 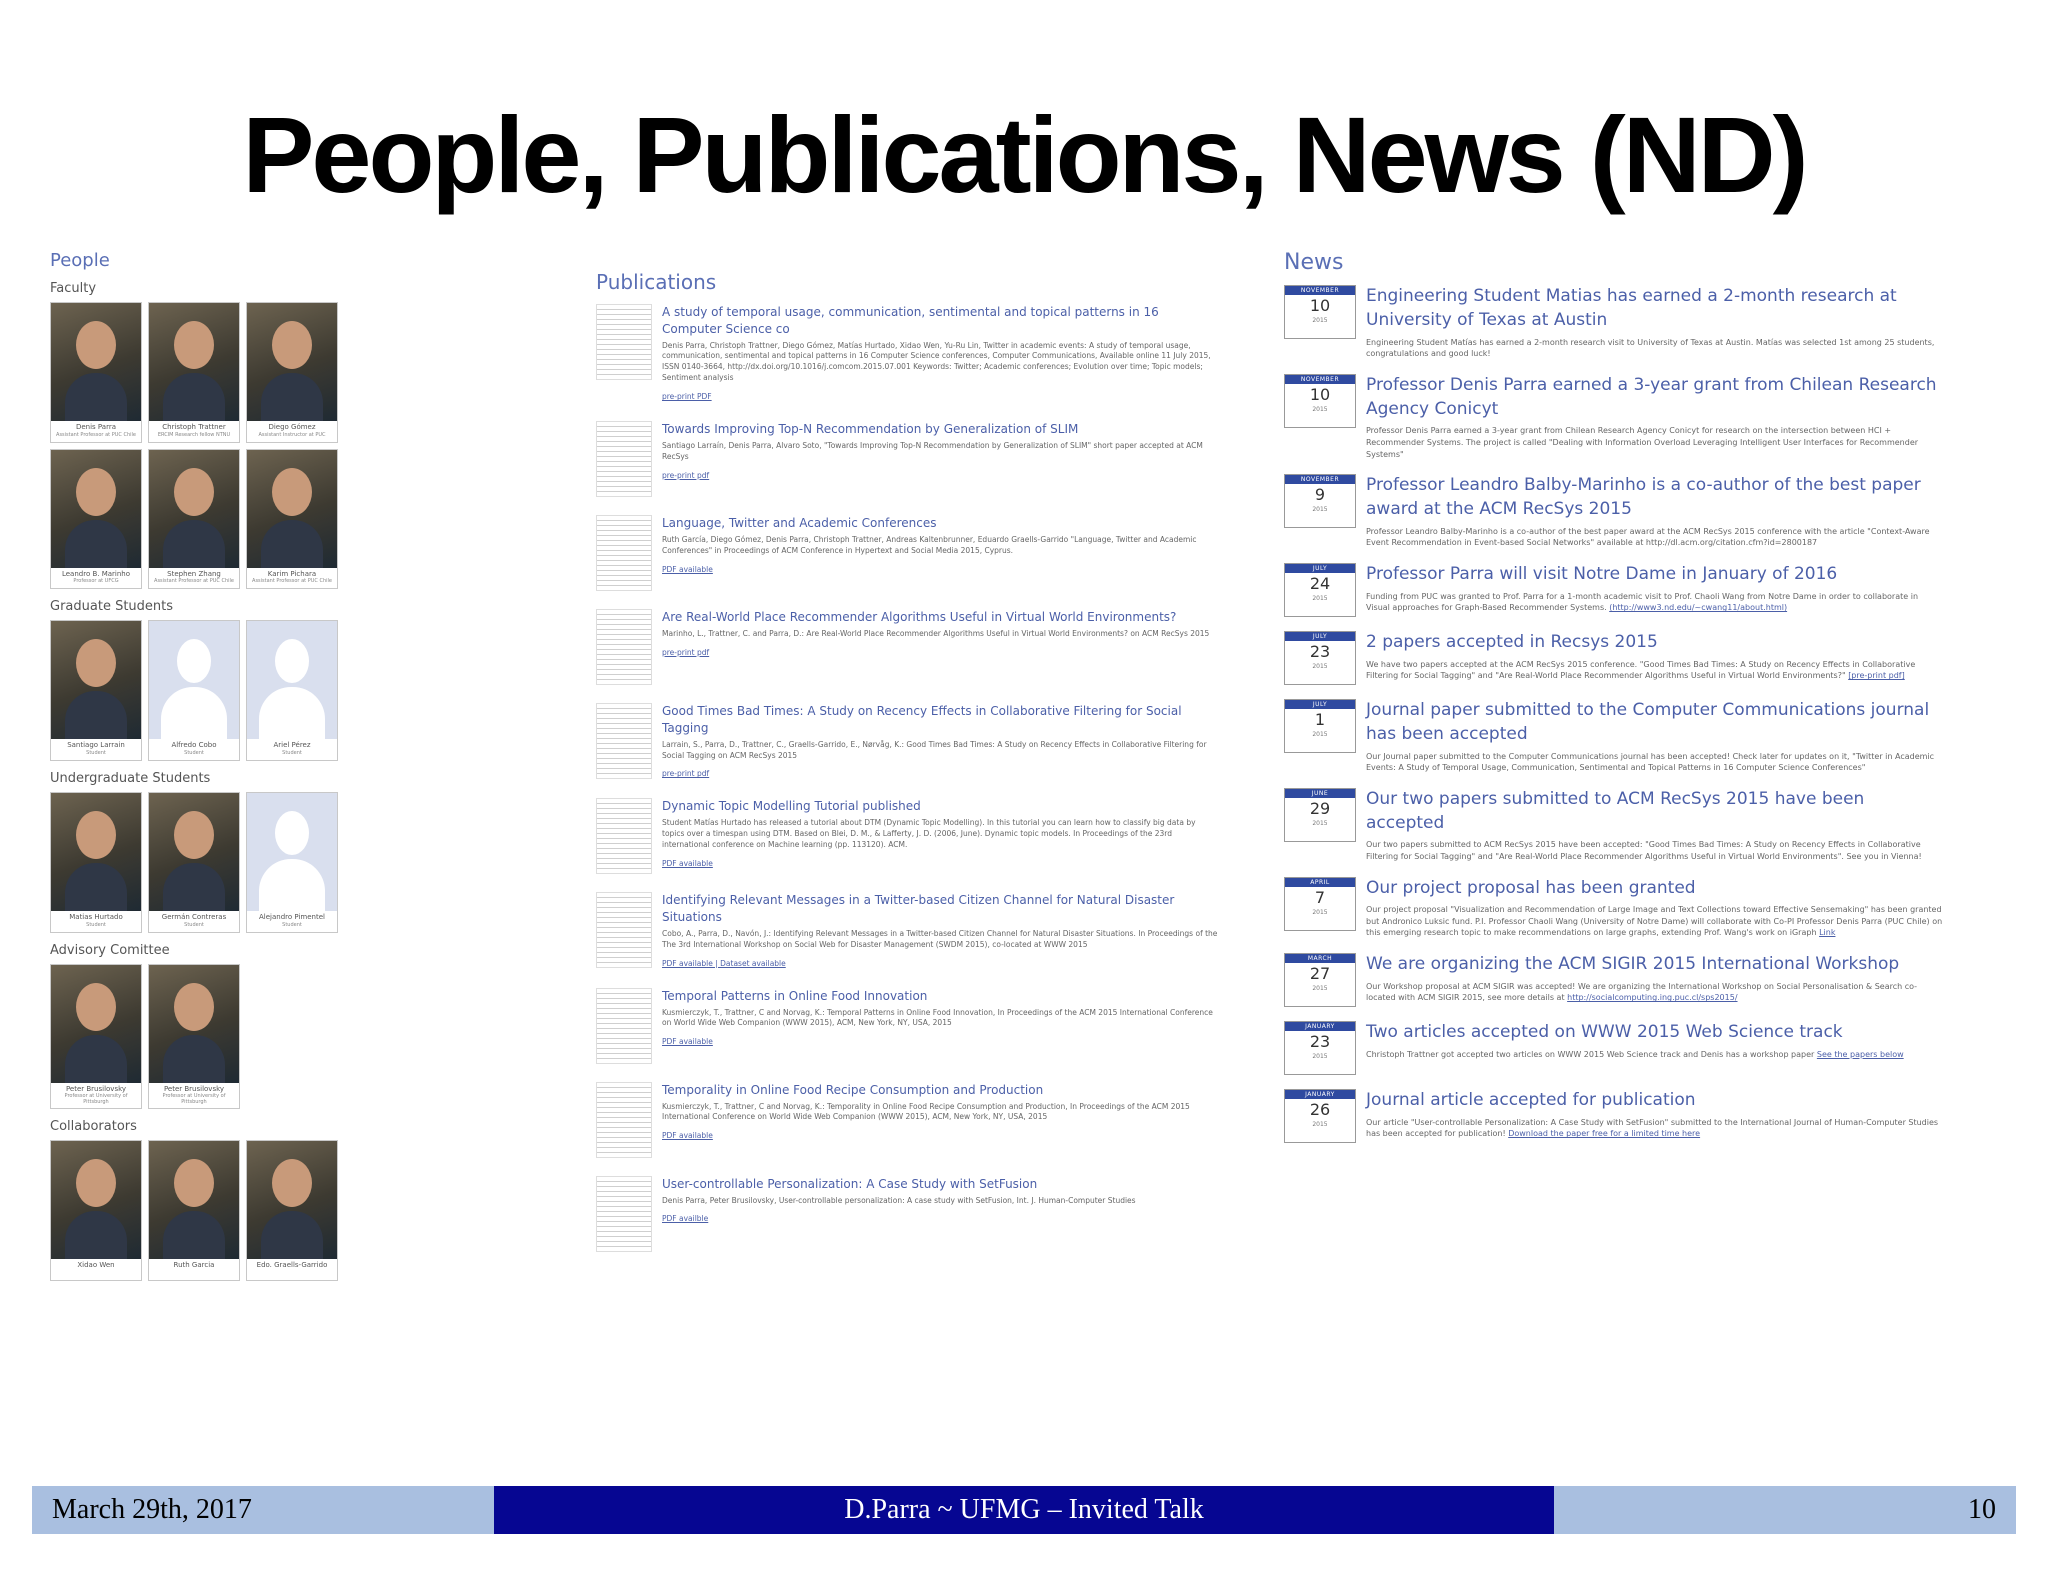 What do you see at coordinates (96, 1099) in the screenshot?
I see `person-role: Professor at University of Pittsburgh` at bounding box center [96, 1099].